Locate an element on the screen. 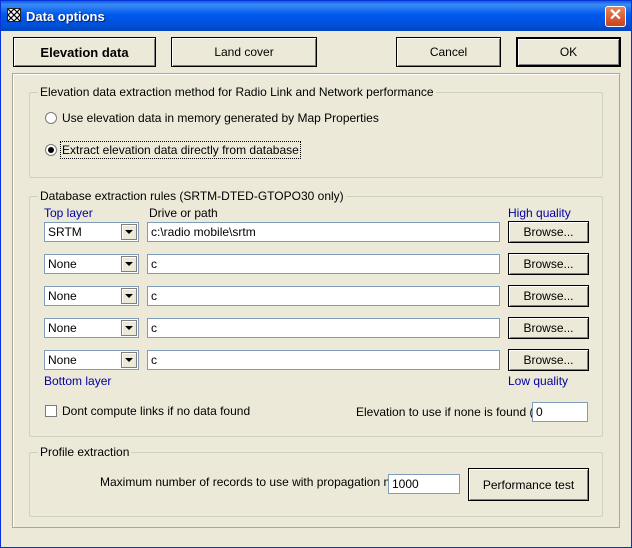  land-cover-button: Land cover is located at coordinates (244, 52).